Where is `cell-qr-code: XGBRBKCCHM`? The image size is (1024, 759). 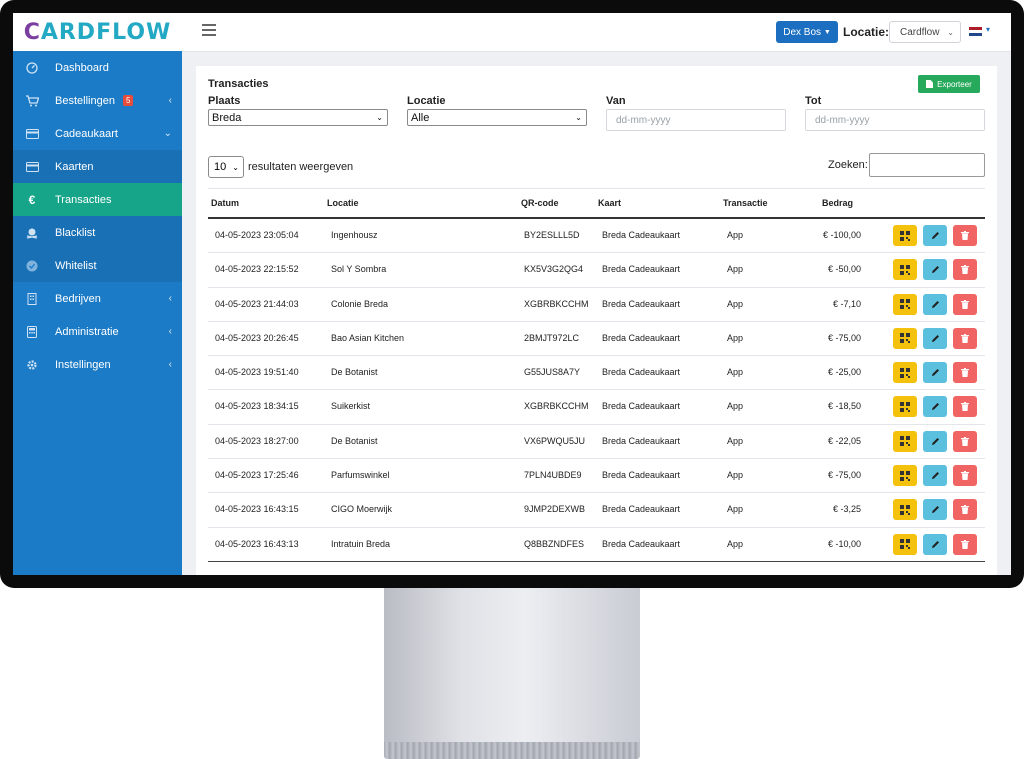
cell-qr-code: XGBRBKCCHM is located at coordinates (556, 406).